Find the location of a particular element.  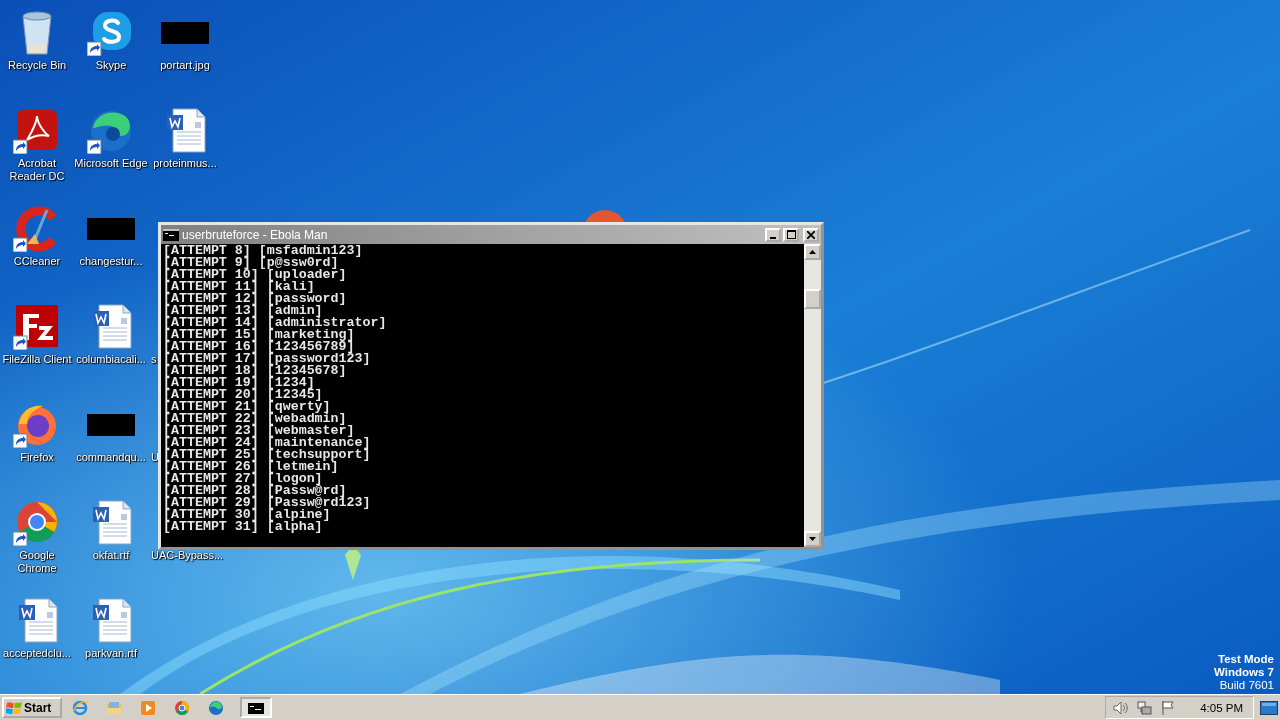

console-line: [ATTEMPT 28] [Passw@rd] is located at coordinates (255, 491).